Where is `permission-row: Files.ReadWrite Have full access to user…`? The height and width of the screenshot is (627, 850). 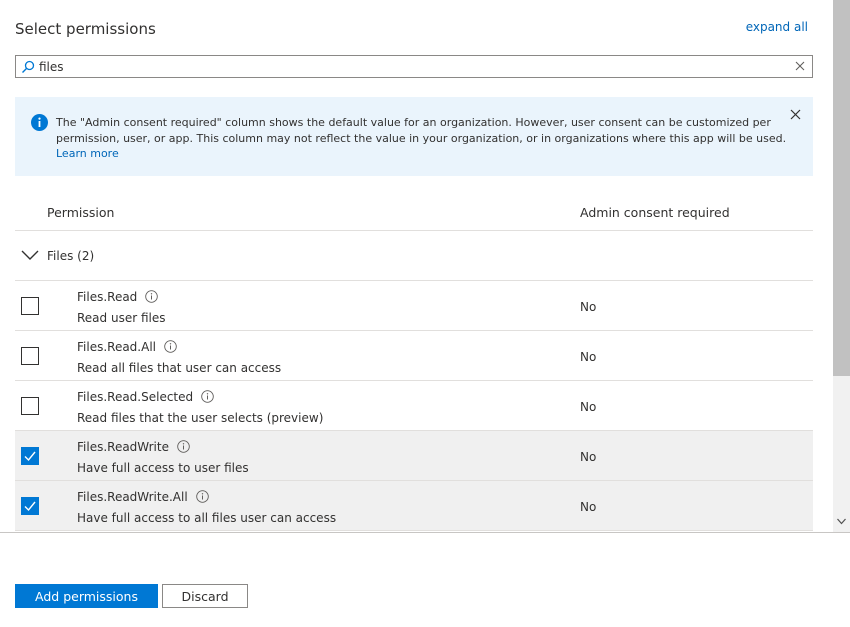 permission-row: Files.ReadWrite Have full access to user… is located at coordinates (414, 456).